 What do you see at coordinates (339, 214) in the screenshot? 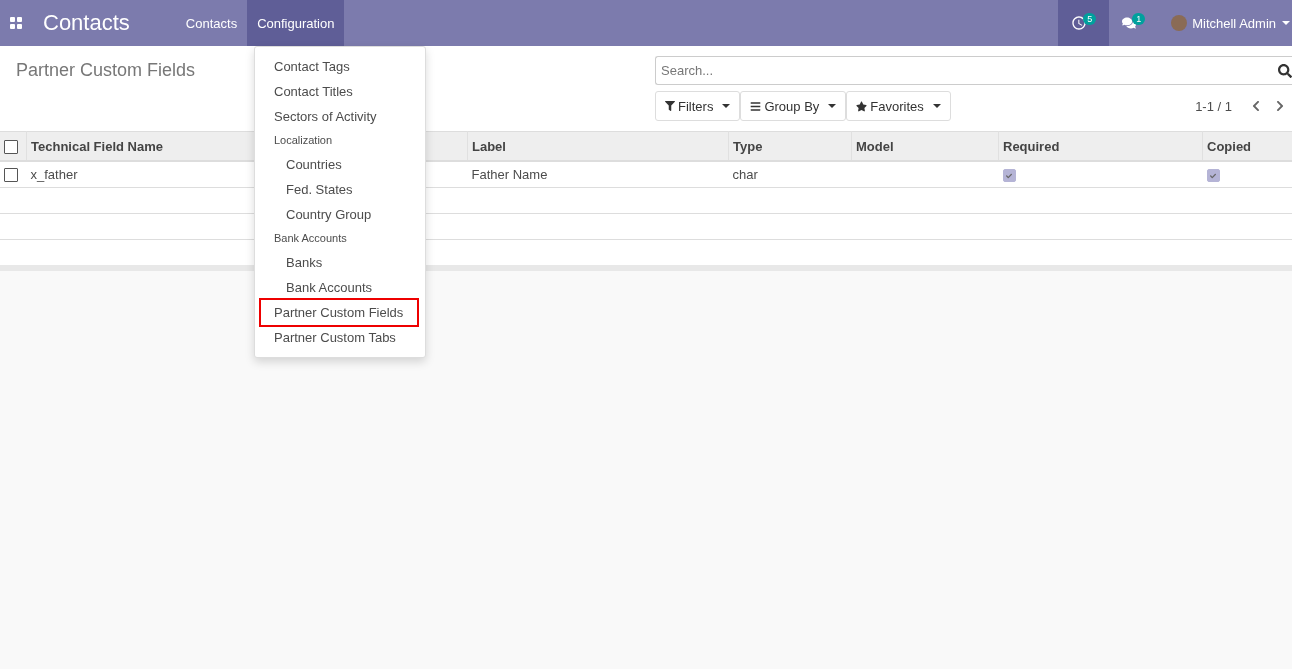
I see `dropdown-item: Country Group` at bounding box center [339, 214].